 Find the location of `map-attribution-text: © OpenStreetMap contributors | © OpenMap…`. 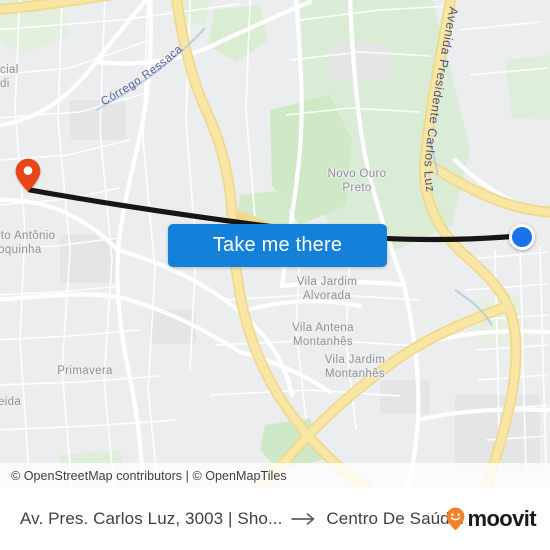

map-attribution-text: © OpenStreetMap contributors | © OpenMap… is located at coordinates (149, 476).